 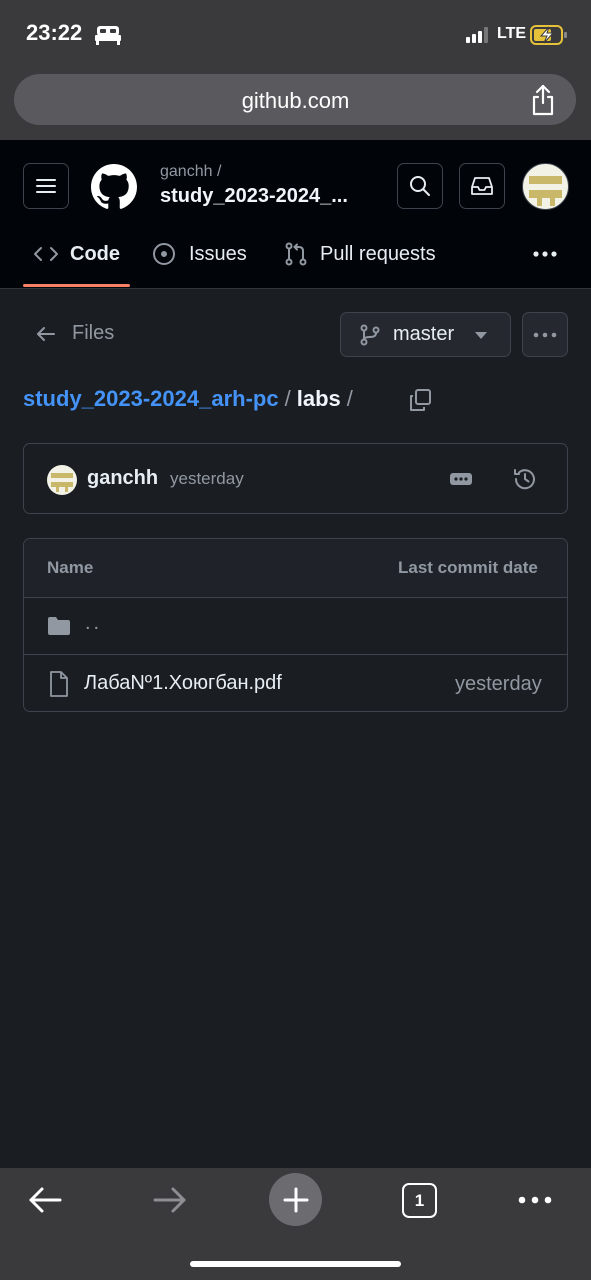 What do you see at coordinates (370, 335) in the screenshot?
I see `git-branch-icon` at bounding box center [370, 335].